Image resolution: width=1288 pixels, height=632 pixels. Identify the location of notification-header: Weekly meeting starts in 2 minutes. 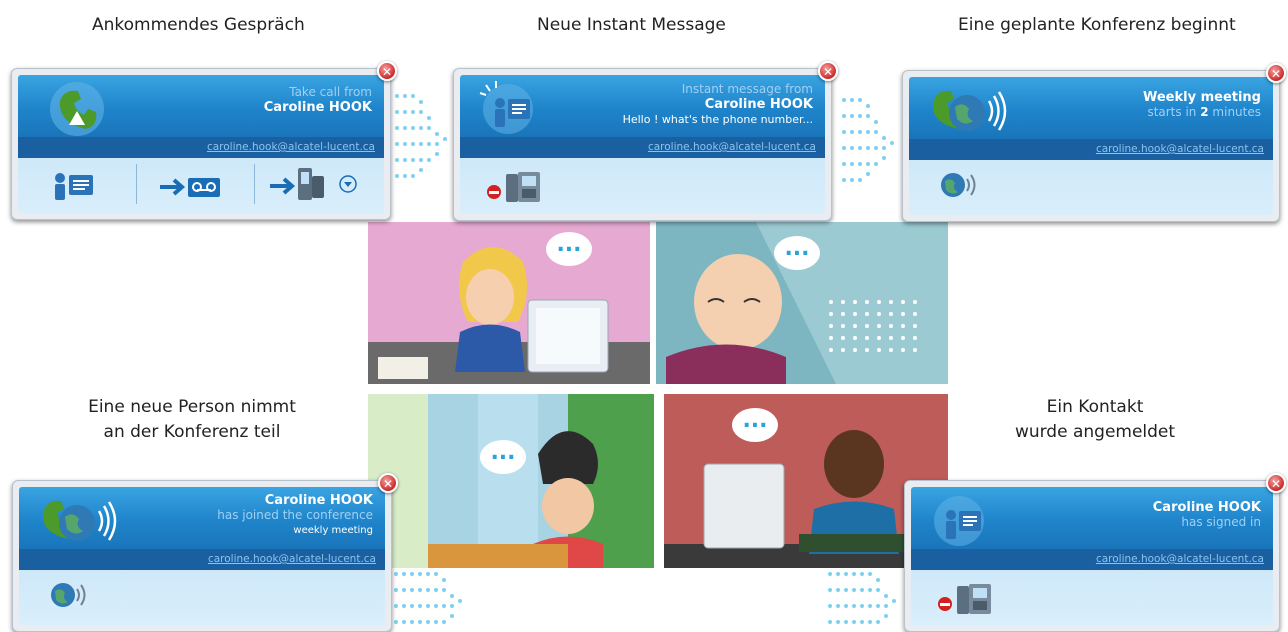
(1091, 108).